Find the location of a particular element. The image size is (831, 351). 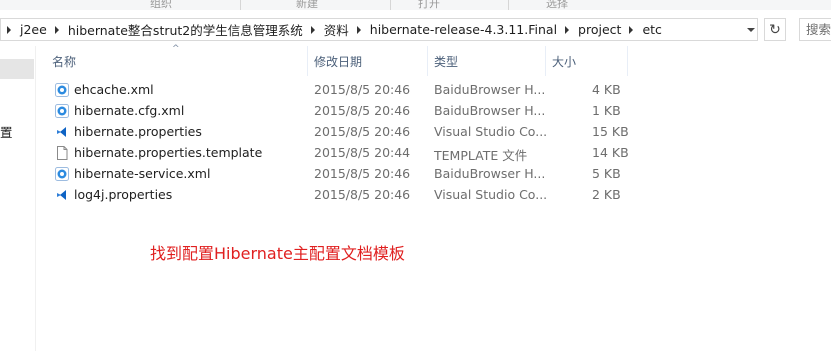

address-history-dropdown is located at coordinates (751, 29).